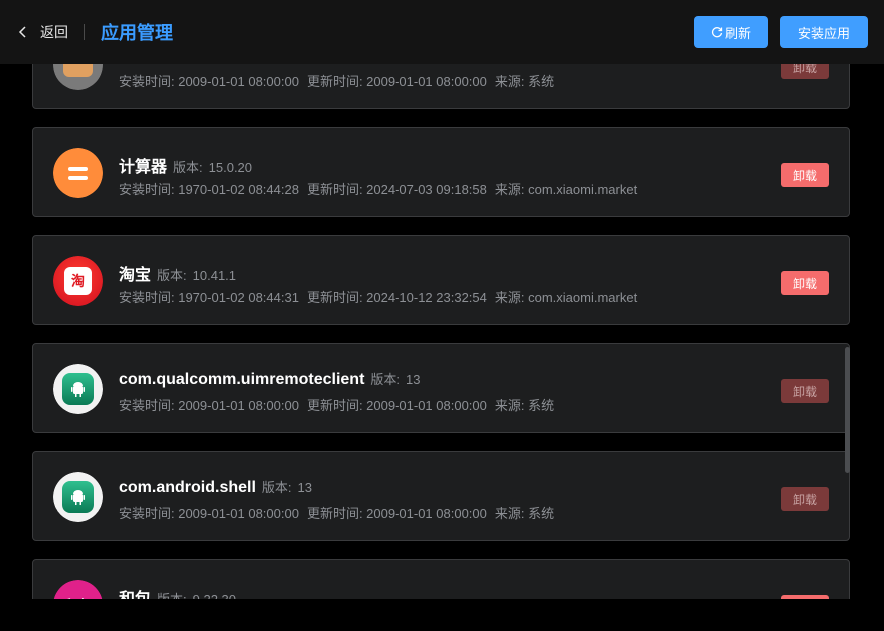  I want to click on app-name: 和包, so click(135, 592).